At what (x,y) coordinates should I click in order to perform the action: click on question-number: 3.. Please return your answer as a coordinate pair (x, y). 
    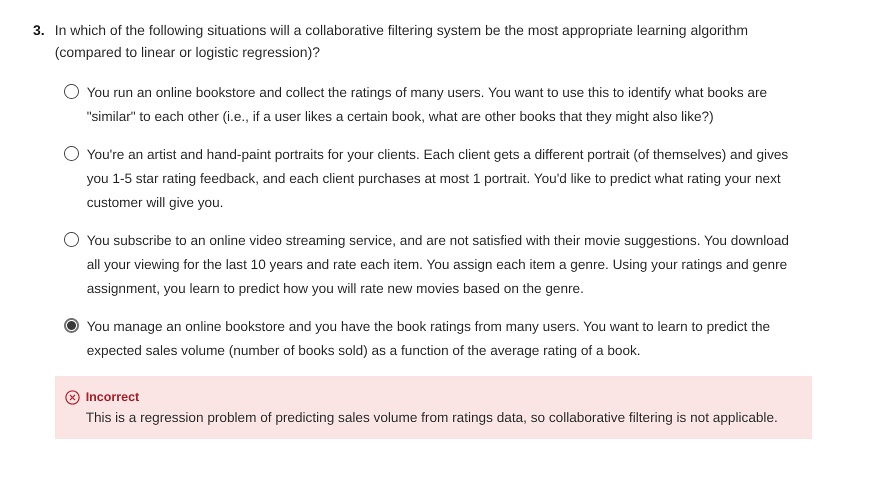
    Looking at the image, I should click on (39, 30).